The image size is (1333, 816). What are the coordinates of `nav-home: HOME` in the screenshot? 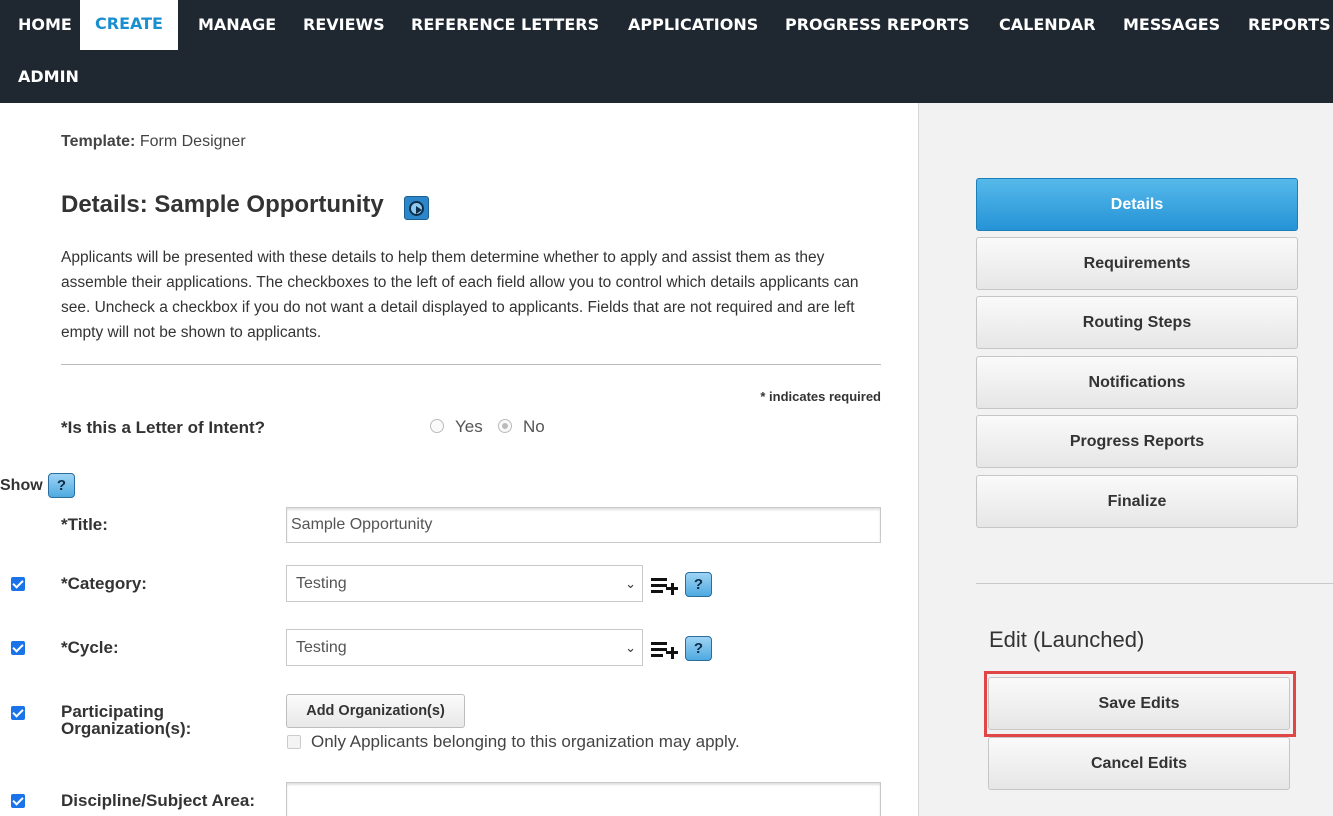 It's located at (45, 24).